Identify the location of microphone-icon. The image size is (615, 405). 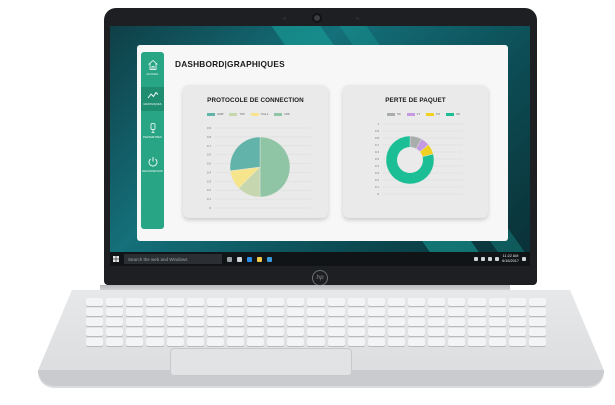
(229, 259).